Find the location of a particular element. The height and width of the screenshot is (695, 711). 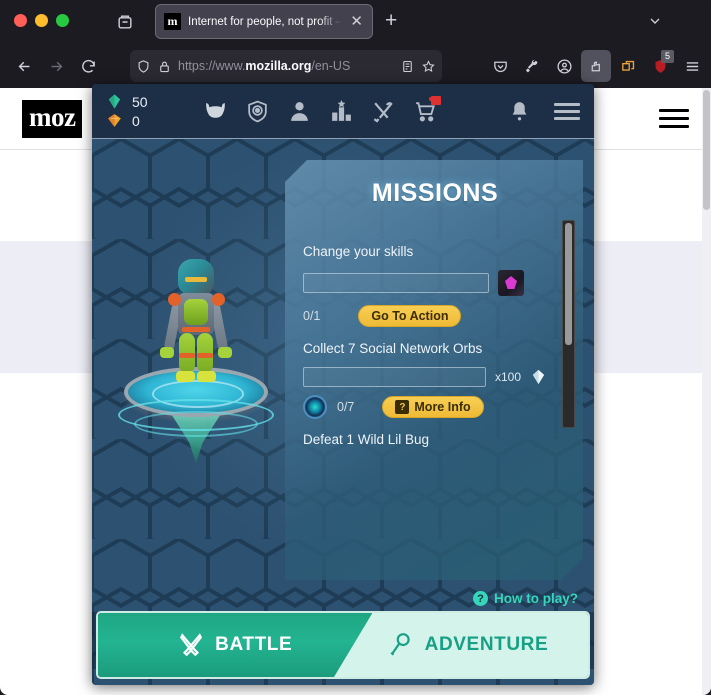

tracking-shield-icon is located at coordinates (143, 66).